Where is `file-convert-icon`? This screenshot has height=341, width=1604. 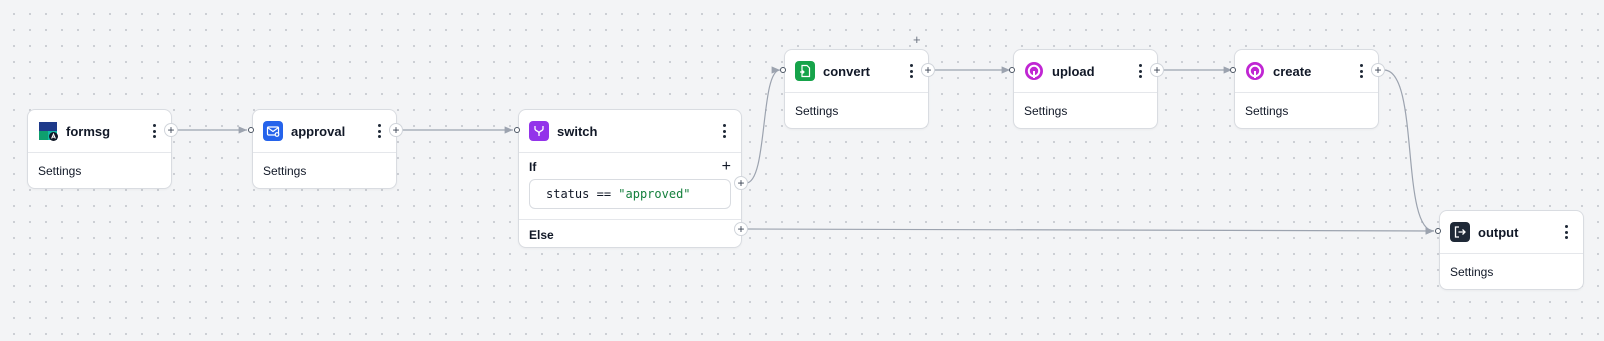
file-convert-icon is located at coordinates (805, 71).